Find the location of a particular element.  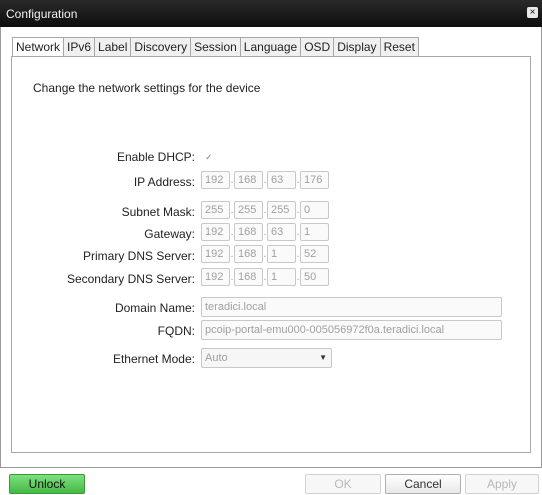

ethernet-mode-value: Auto is located at coordinates (216, 358).